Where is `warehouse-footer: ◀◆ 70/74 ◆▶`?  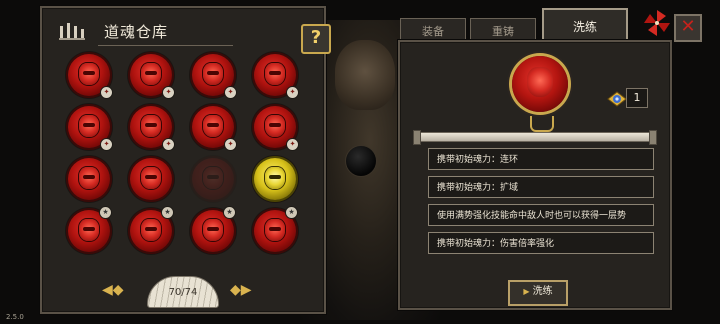 warehouse-footer: ◀◆ 70/74 ◆▶ is located at coordinates (182, 292).